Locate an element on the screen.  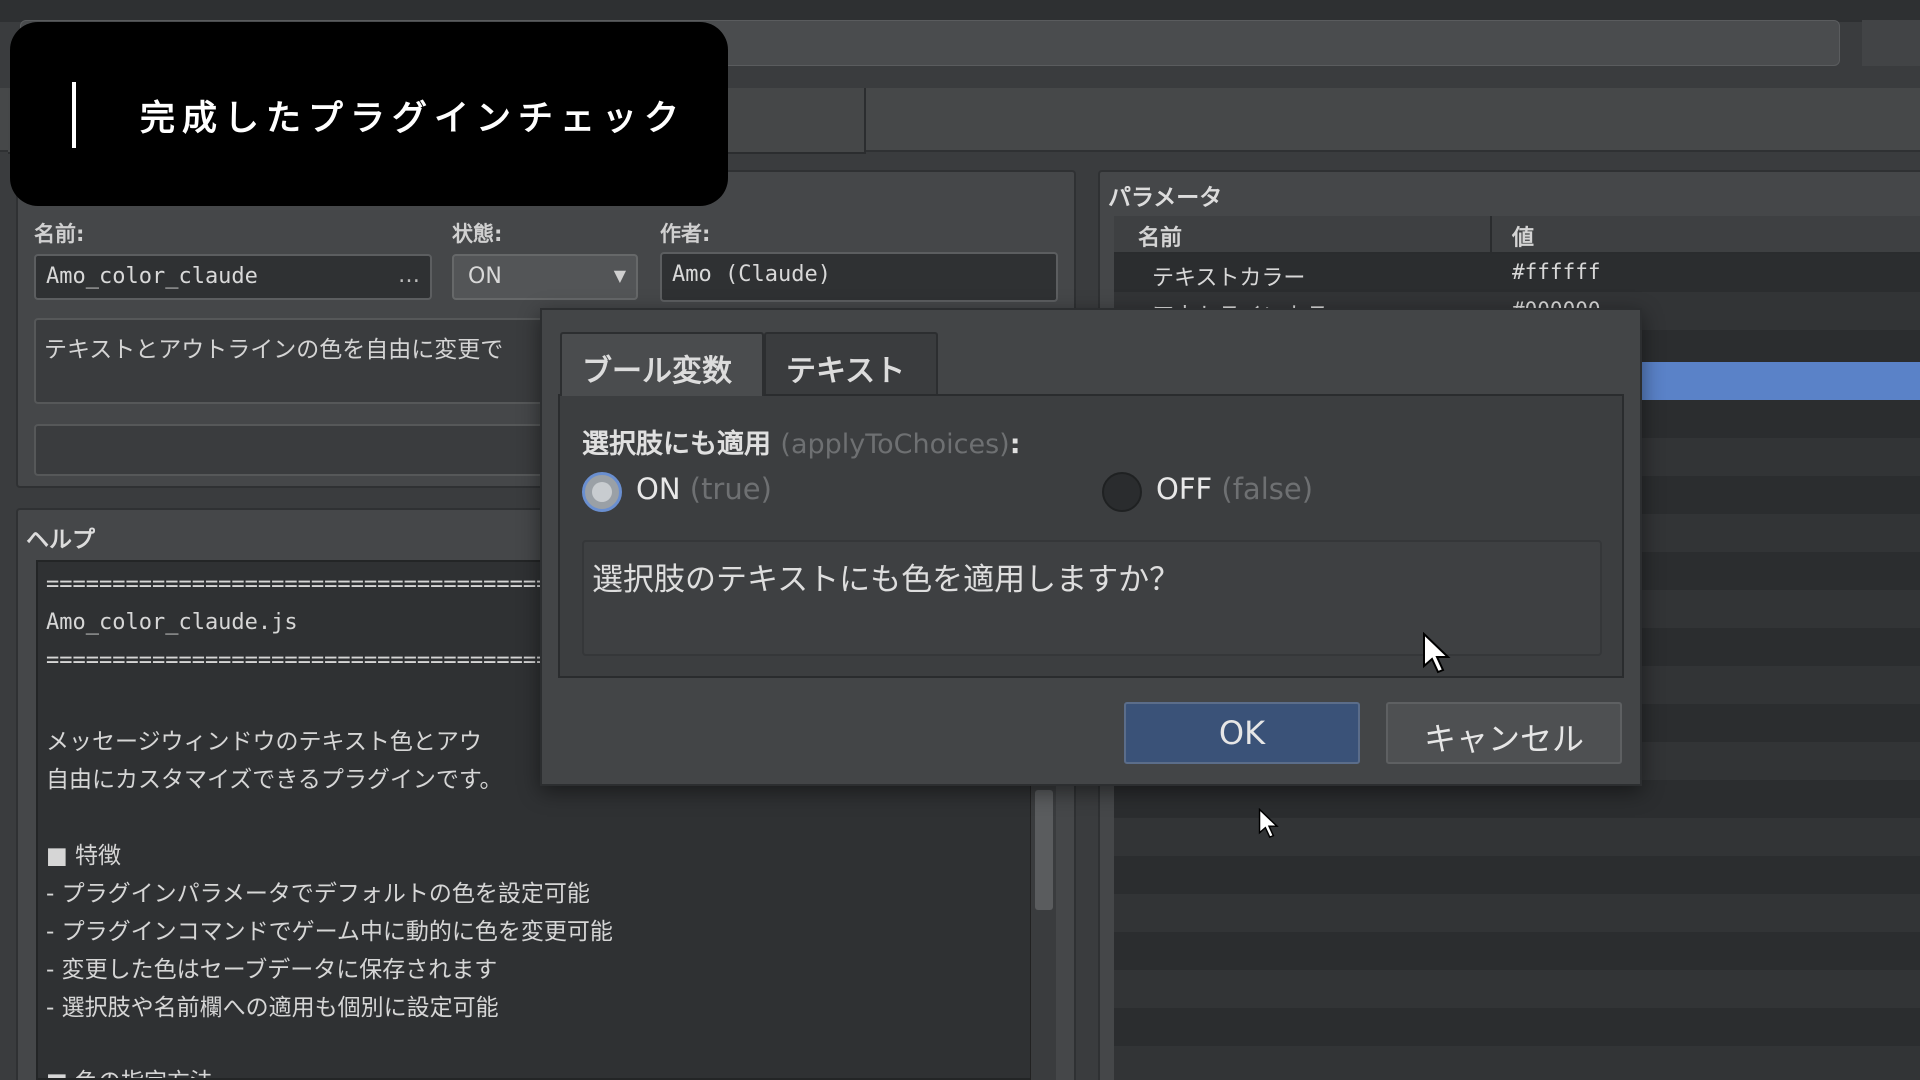
description-field: テキストとアウトラインの色を自由に変更で is located at coordinates (314, 361).